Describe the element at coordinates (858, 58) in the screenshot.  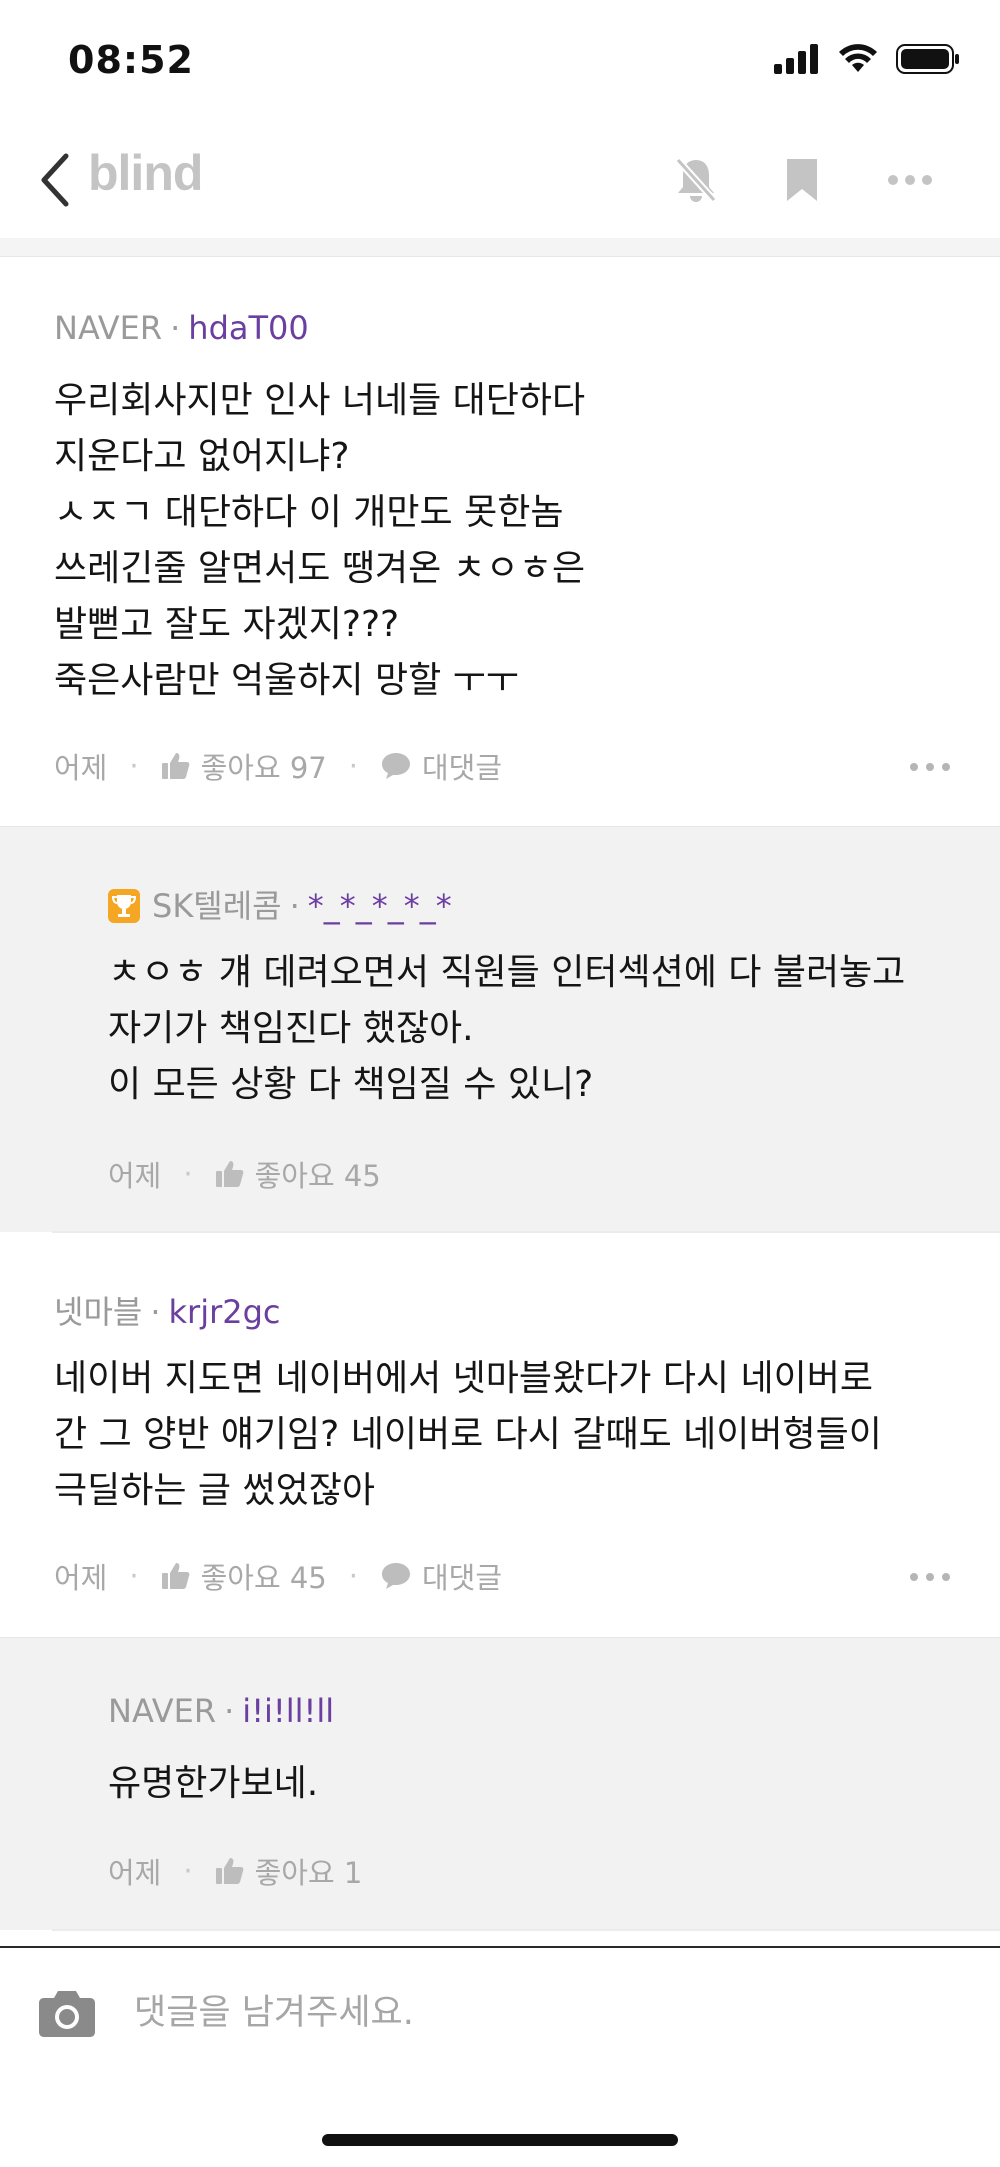
I see `wifi-icon` at that location.